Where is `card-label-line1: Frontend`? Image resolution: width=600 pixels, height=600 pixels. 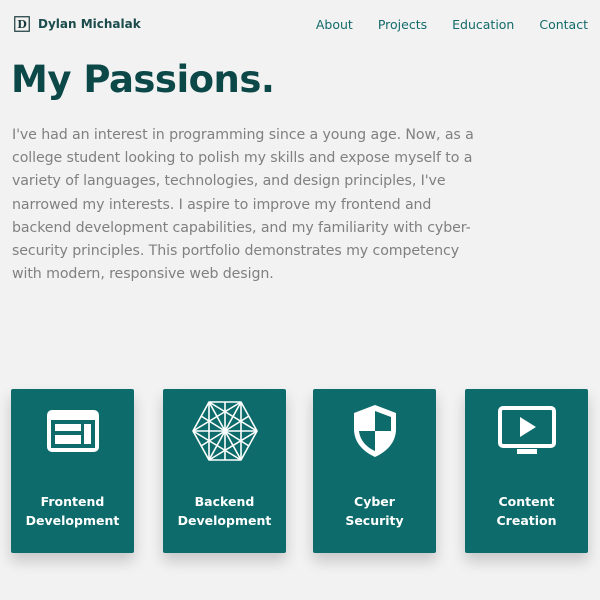
card-label-line1: Frontend is located at coordinates (72, 501).